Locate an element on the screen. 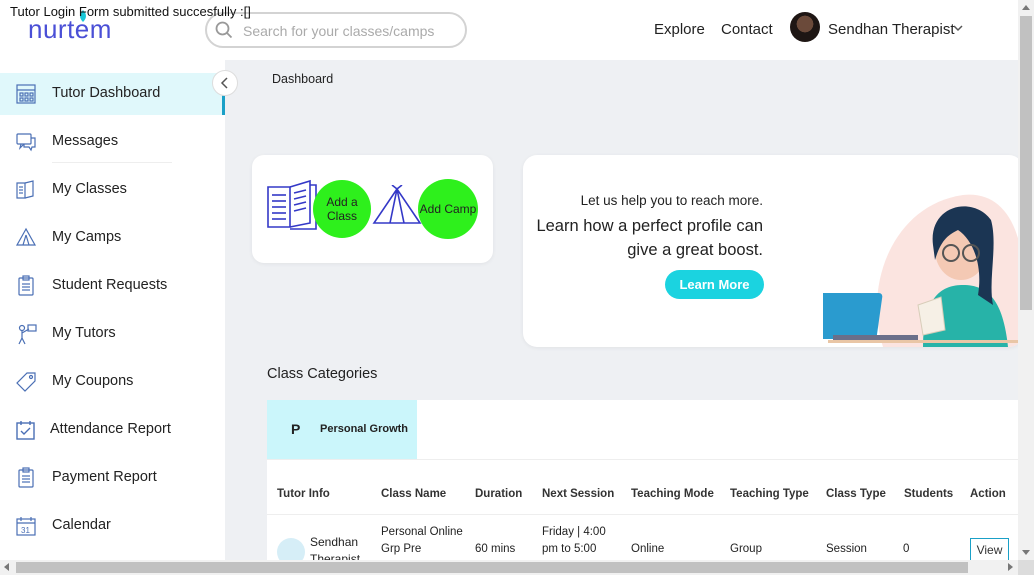 The width and height of the screenshot is (1034, 575). sidebar-item-payment-report: Payment Report is located at coordinates (112, 478).